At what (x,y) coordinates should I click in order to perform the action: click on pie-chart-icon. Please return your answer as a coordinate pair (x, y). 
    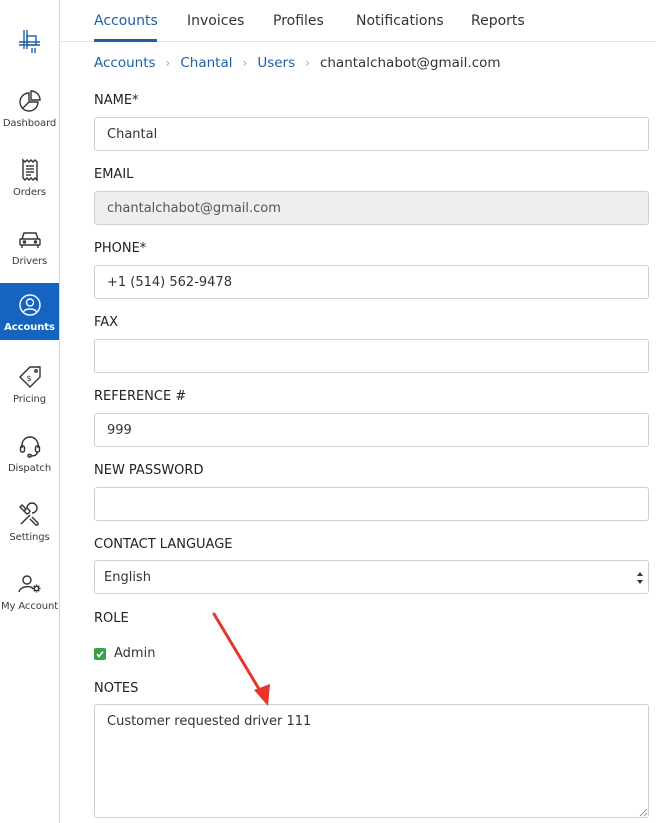
    Looking at the image, I should click on (29, 101).